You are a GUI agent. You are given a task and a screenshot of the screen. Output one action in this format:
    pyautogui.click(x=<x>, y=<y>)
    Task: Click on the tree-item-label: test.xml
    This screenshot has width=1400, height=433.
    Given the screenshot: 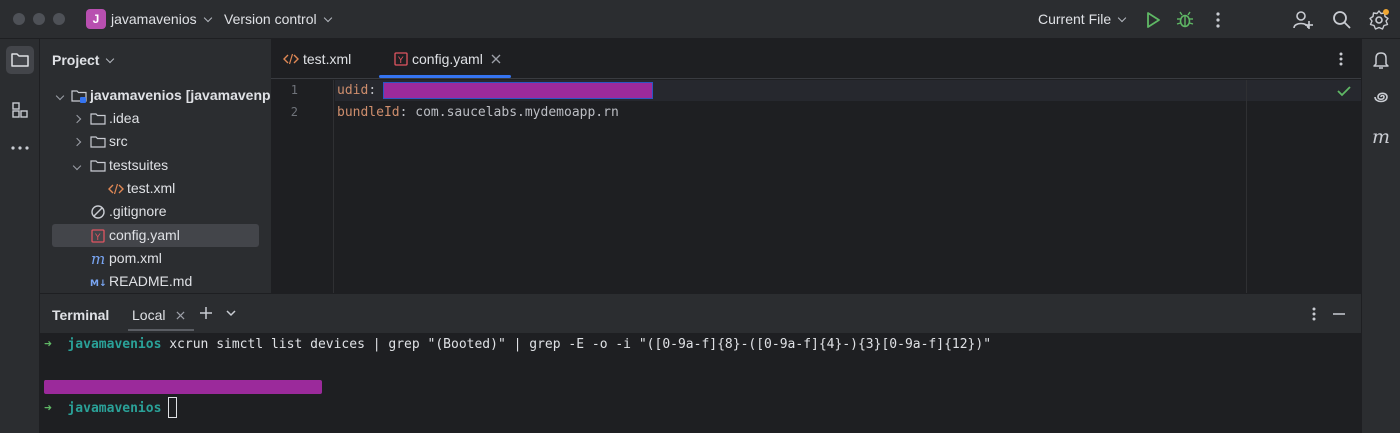 What is the action you would take?
    pyautogui.click(x=151, y=188)
    